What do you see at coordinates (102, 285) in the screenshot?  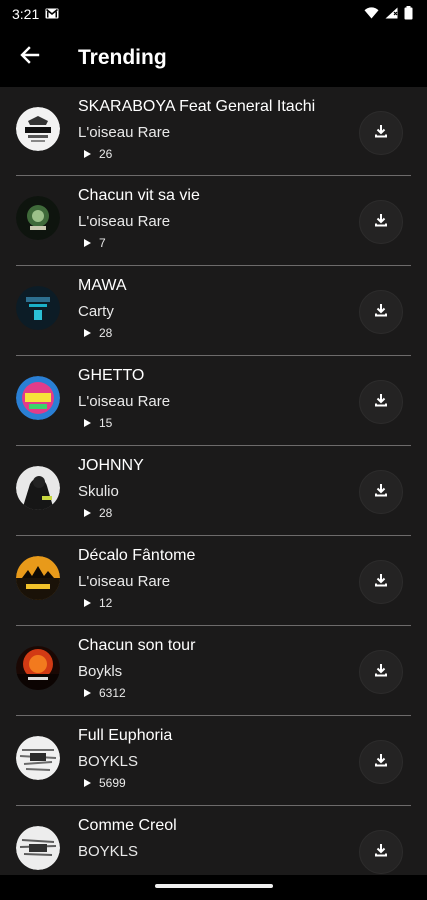 I see `track-title: MAWA` at bounding box center [102, 285].